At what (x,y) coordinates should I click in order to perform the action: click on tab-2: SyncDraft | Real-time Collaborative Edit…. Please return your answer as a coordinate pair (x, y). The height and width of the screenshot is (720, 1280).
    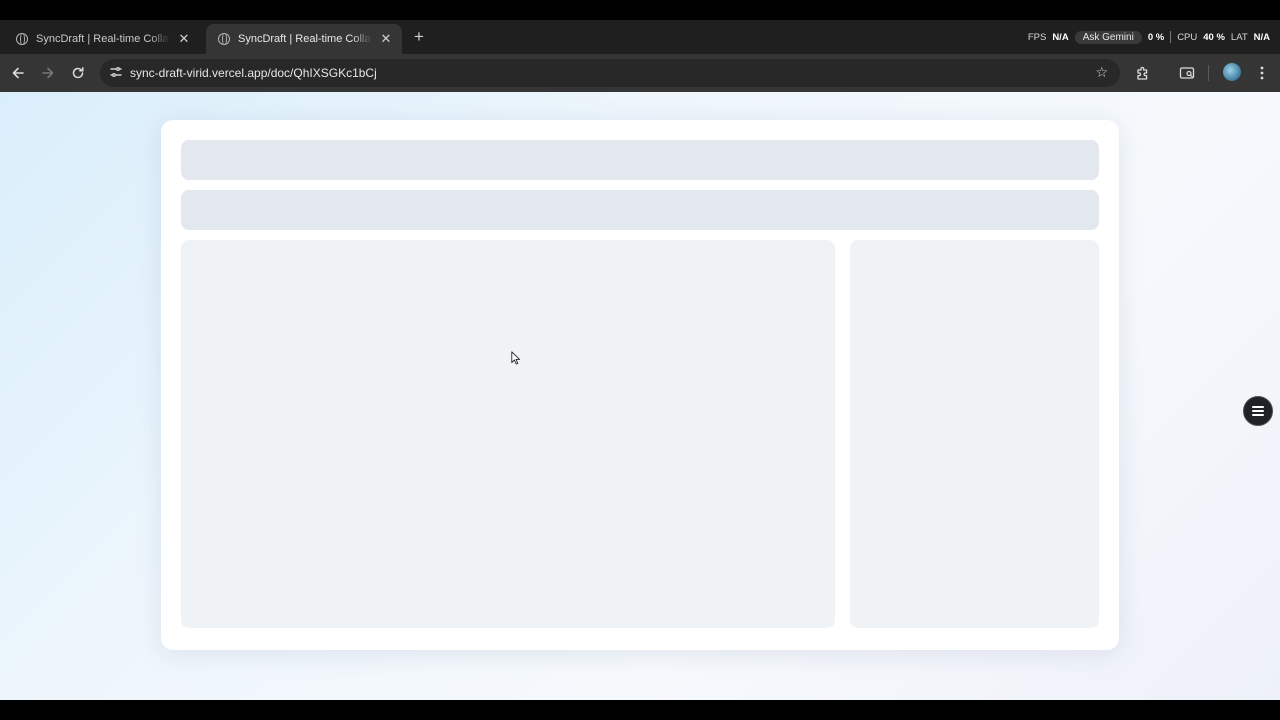
    Looking at the image, I should click on (304, 39).